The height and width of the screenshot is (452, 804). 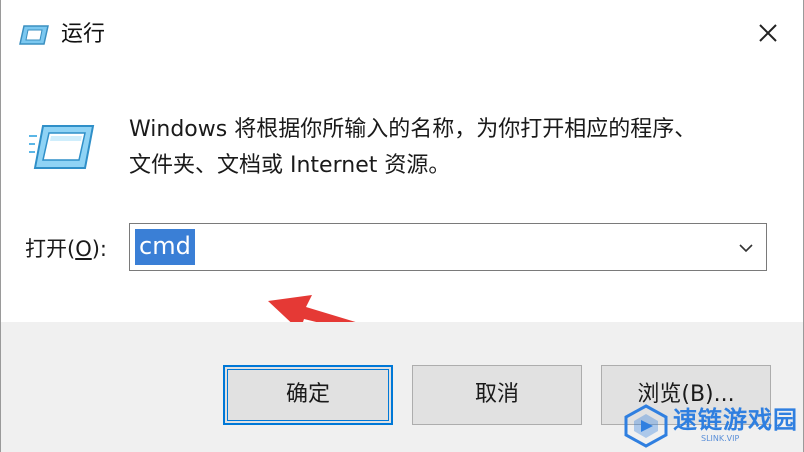 What do you see at coordinates (735, 420) in the screenshot?
I see `watermark-text: 速链游戏园` at bounding box center [735, 420].